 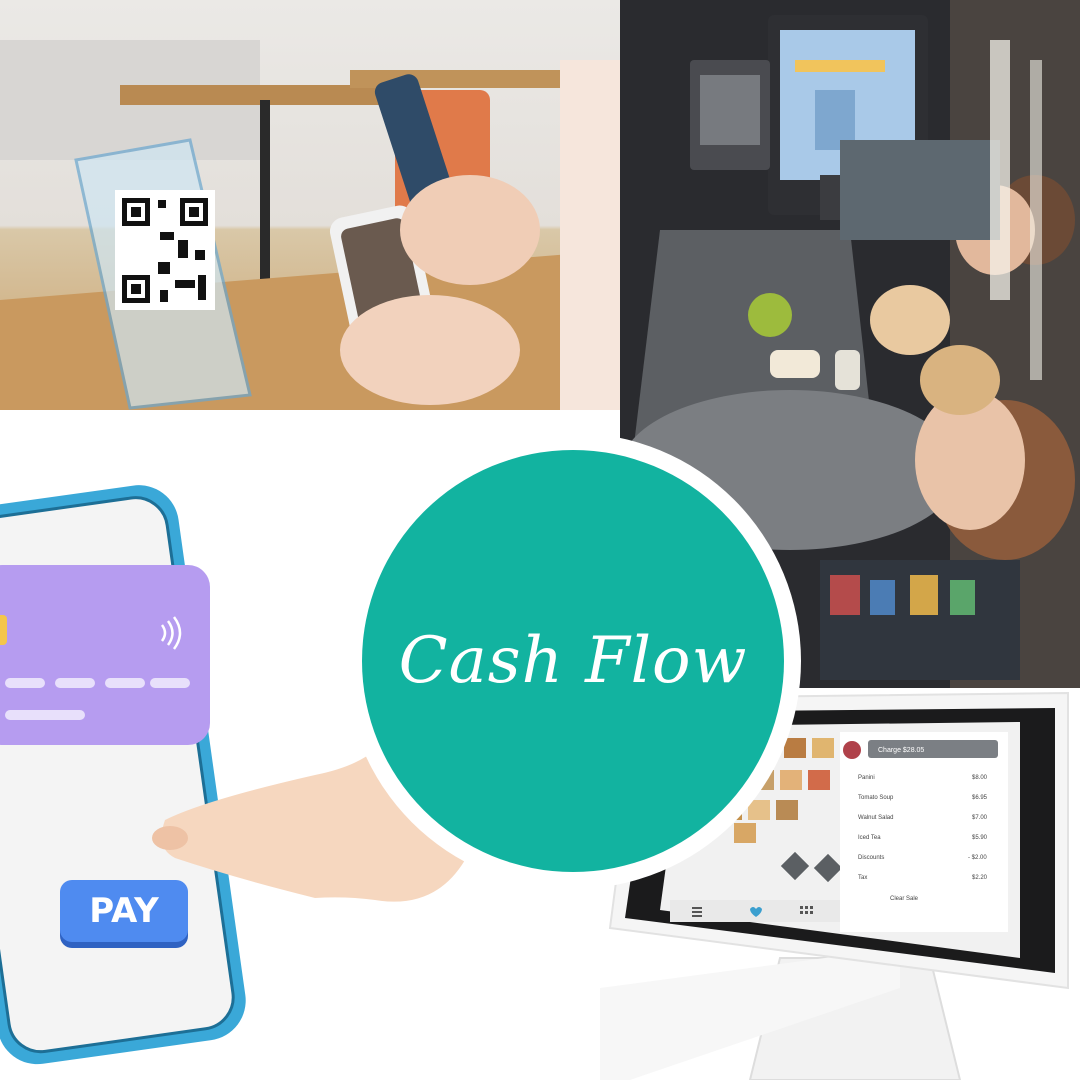 I want to click on order-item-price: - $2.00, so click(x=977, y=858).